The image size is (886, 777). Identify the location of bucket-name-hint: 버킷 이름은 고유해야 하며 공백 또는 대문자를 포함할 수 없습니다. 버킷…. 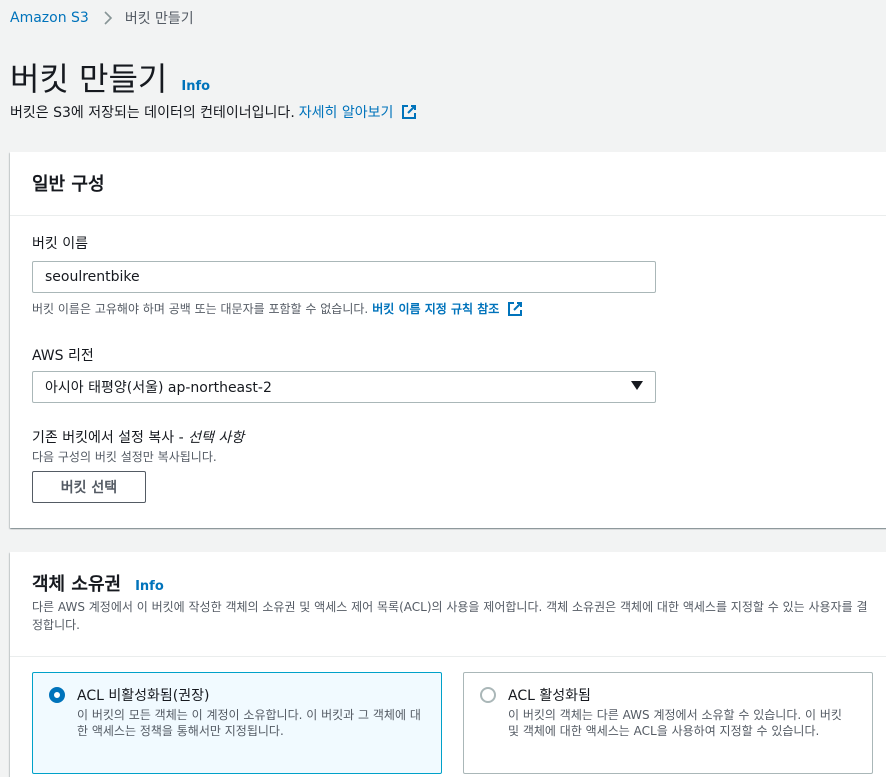
(277, 308).